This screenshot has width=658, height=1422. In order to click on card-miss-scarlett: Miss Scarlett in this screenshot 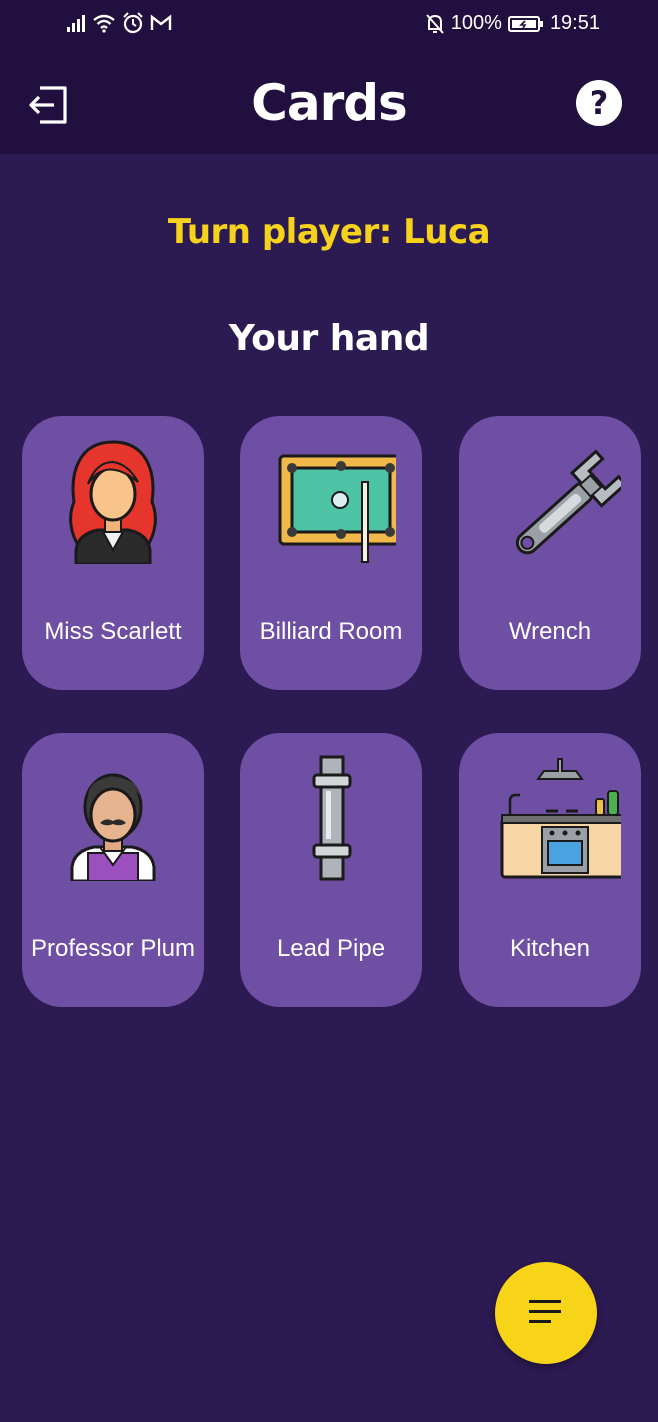, I will do `click(113, 553)`.